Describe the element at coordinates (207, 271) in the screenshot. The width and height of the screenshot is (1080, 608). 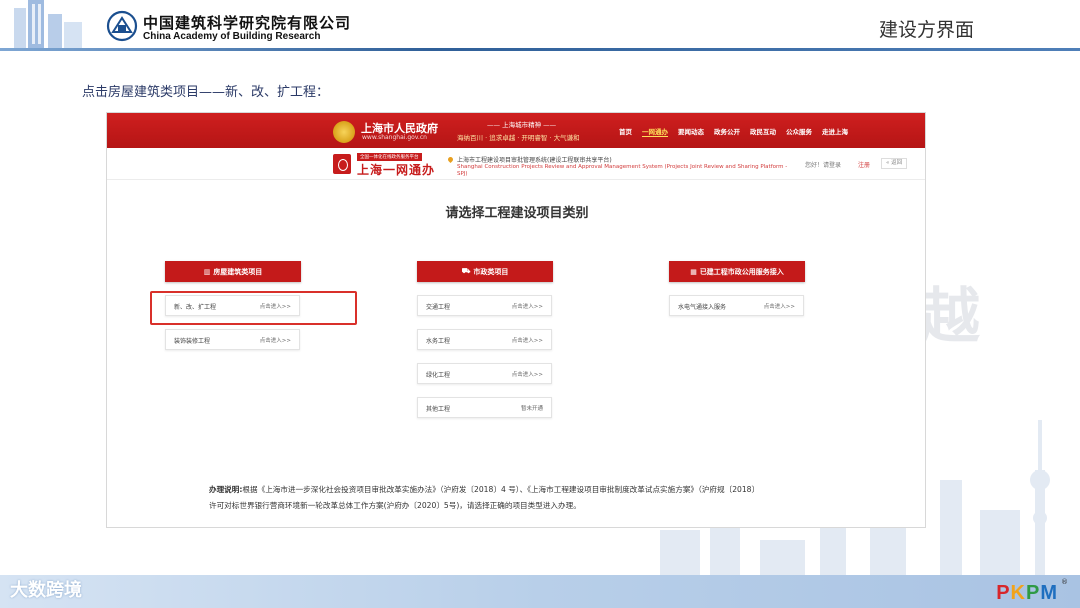
I see `building-icon: ▥` at that location.